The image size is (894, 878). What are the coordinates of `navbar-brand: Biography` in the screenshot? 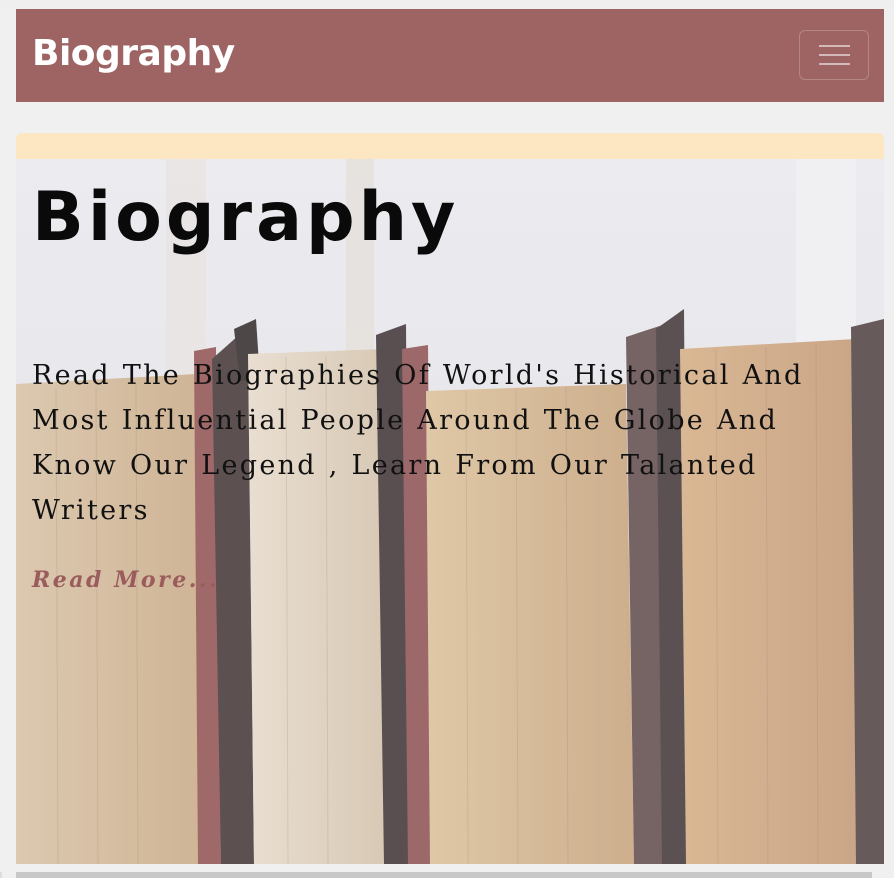 It's located at (133, 54).